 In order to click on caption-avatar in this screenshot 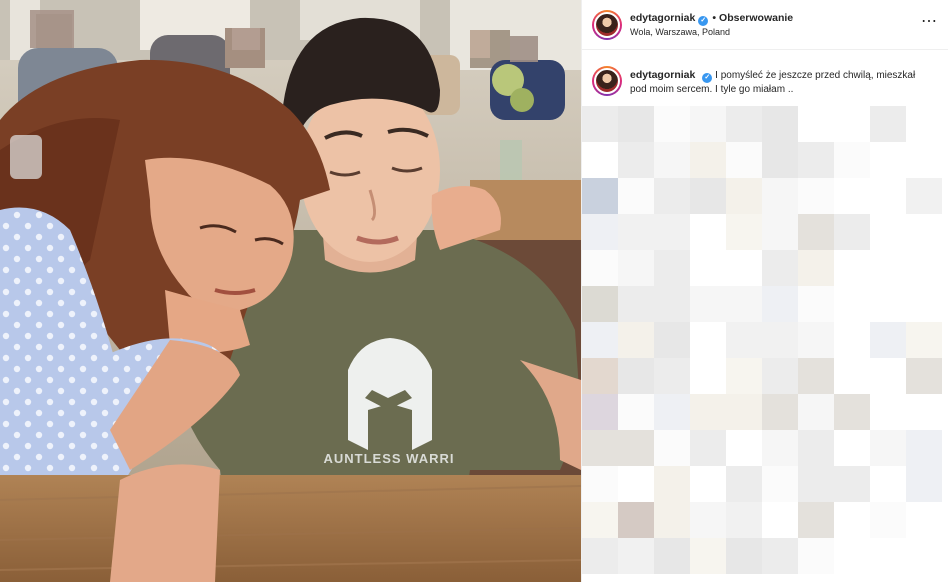, I will do `click(607, 81)`.